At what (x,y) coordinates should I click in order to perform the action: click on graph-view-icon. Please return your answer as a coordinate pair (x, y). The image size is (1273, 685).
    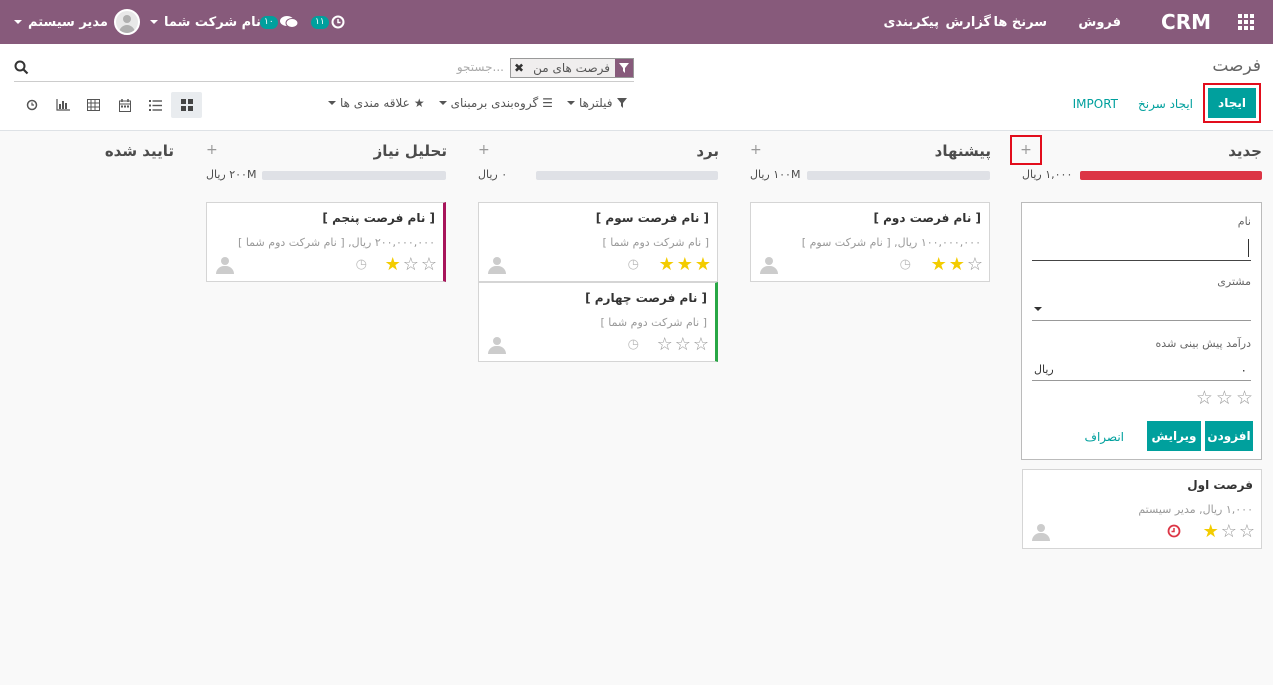
    Looking at the image, I should click on (62, 105).